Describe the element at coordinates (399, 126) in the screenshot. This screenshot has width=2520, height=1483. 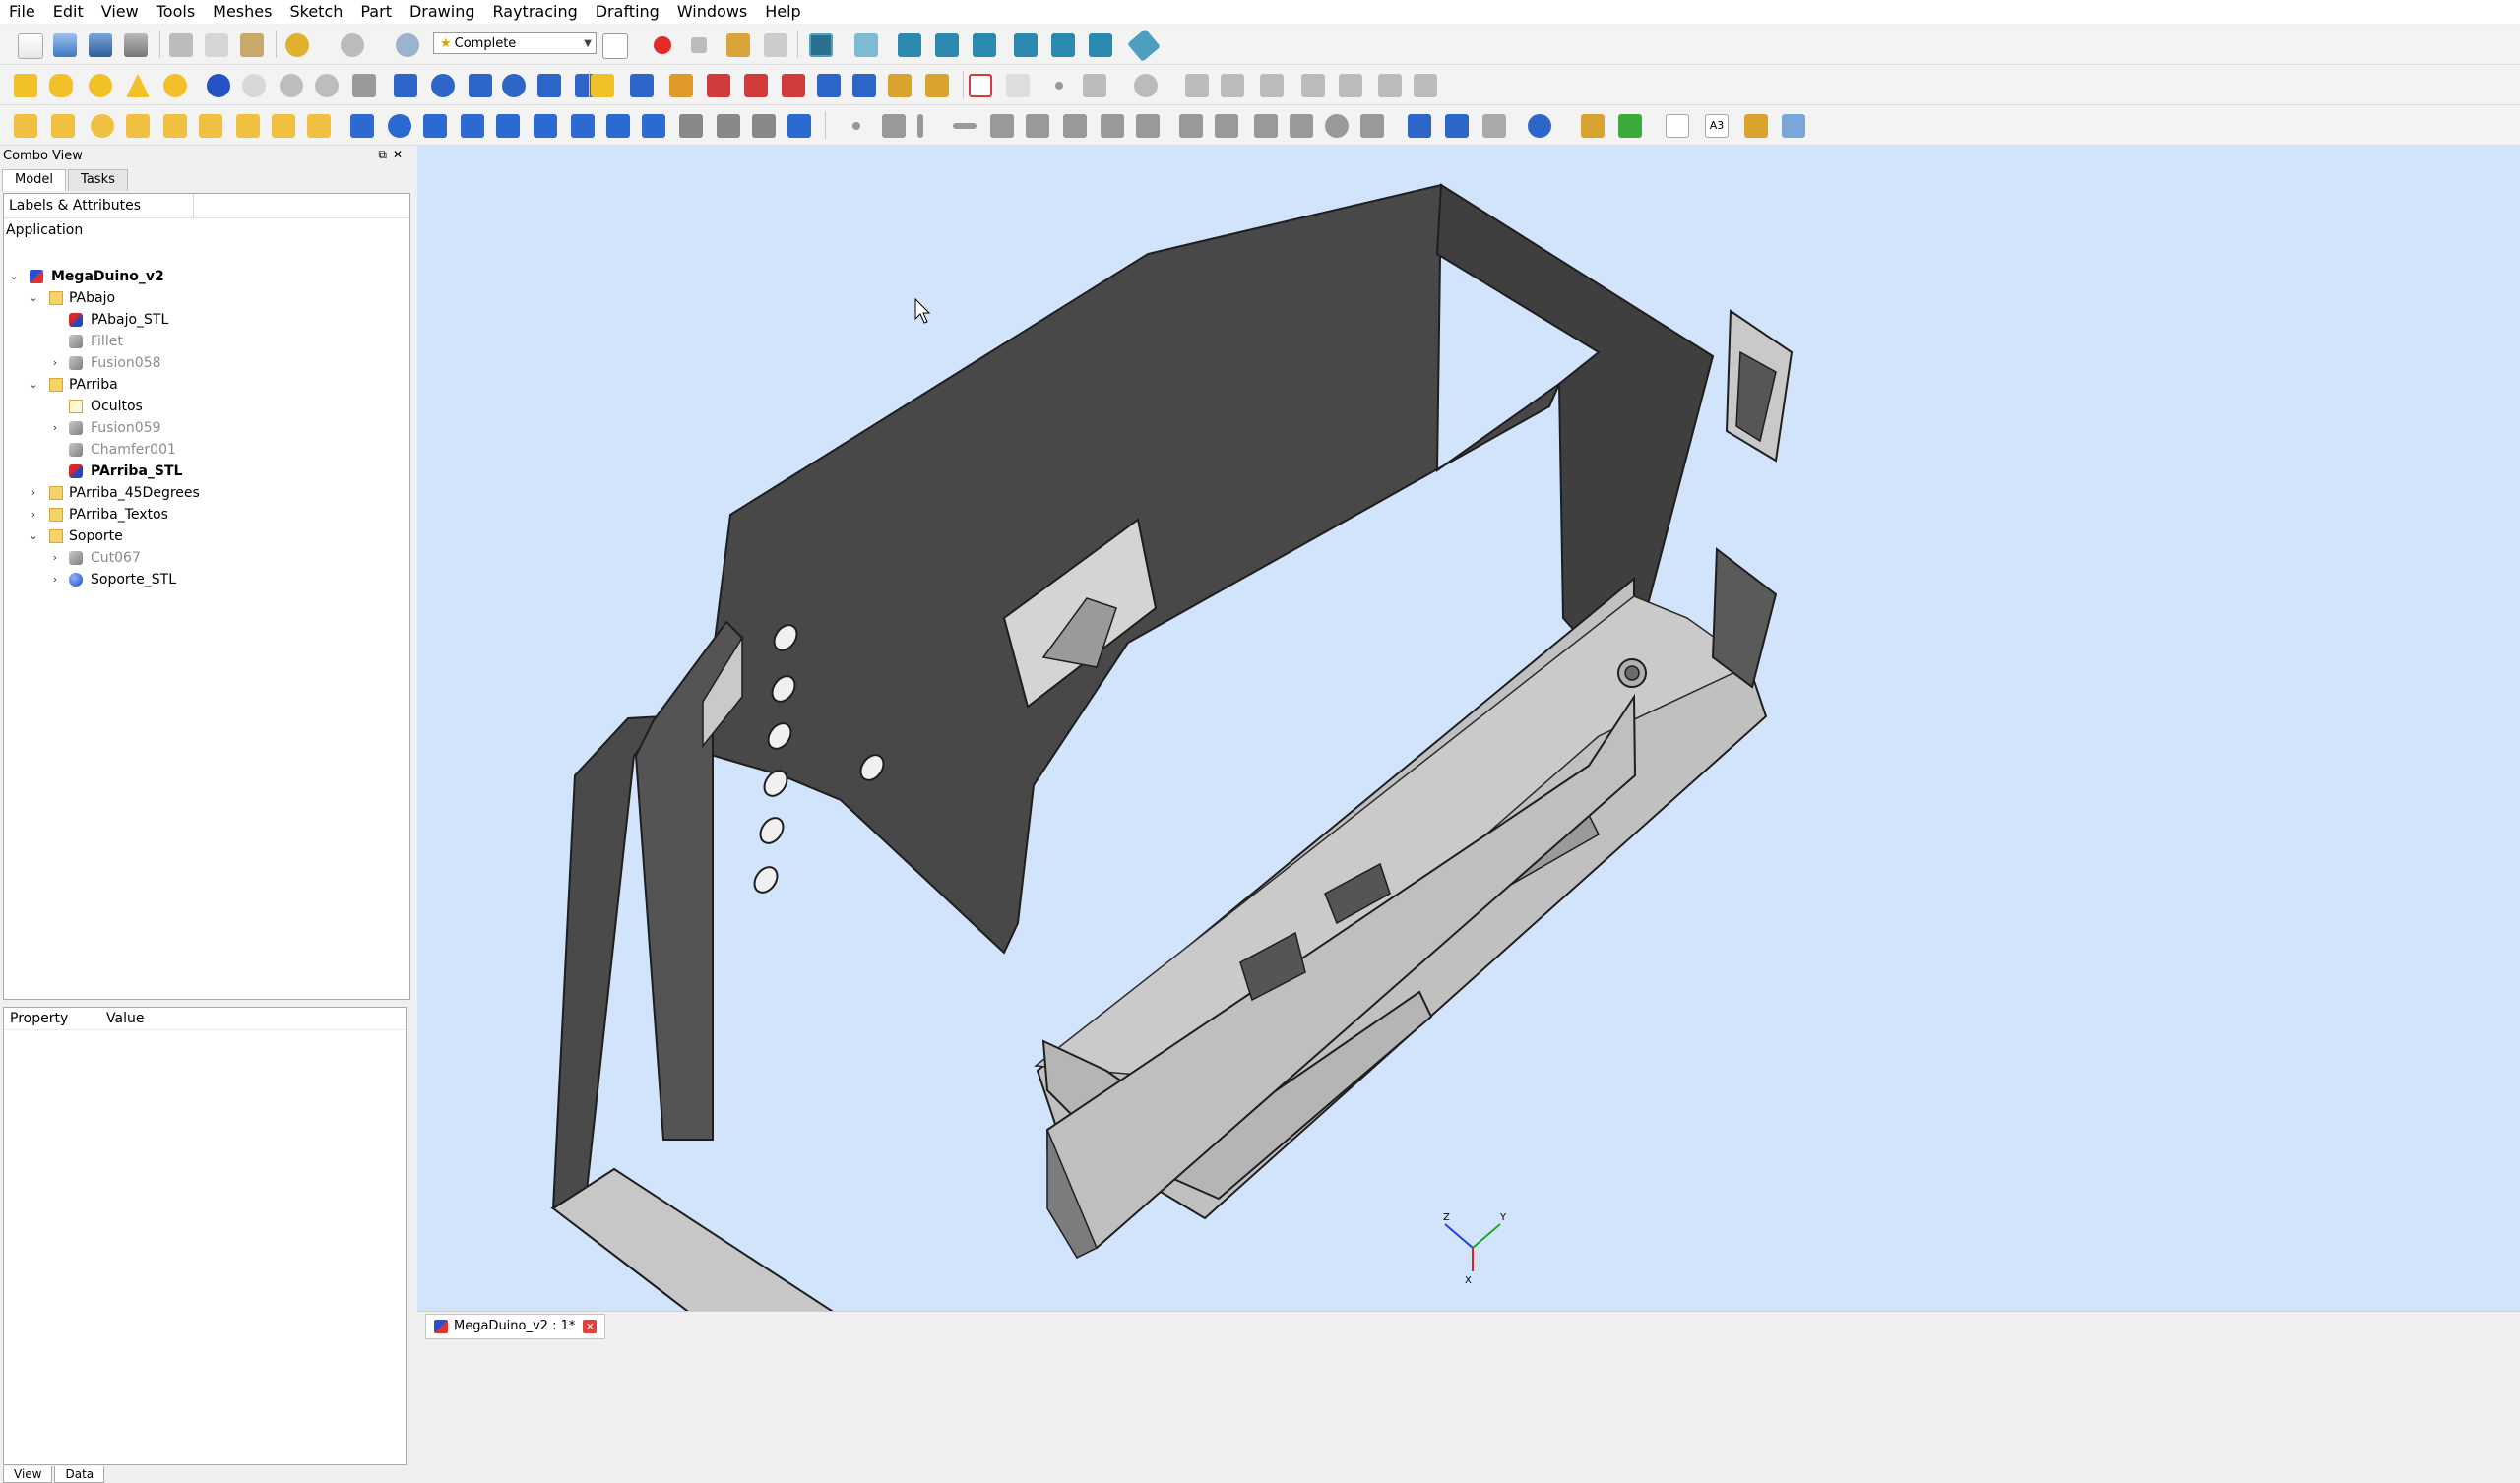
I see `rotate-icon` at that location.